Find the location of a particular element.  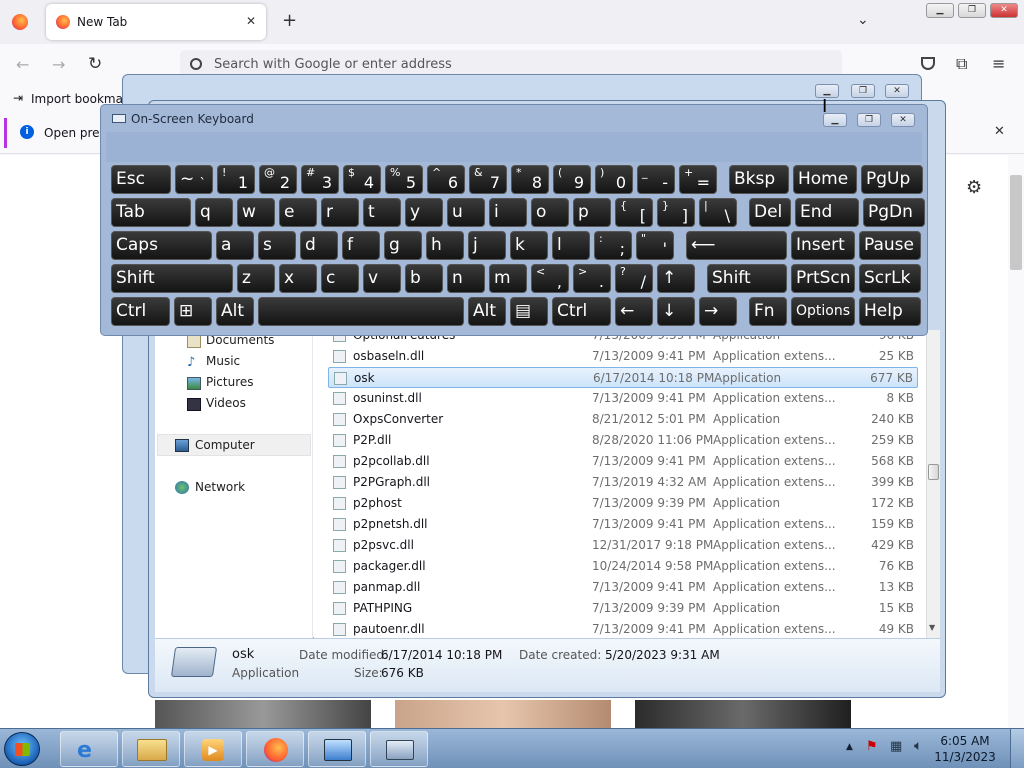

osk-key: l is located at coordinates (571, 245).